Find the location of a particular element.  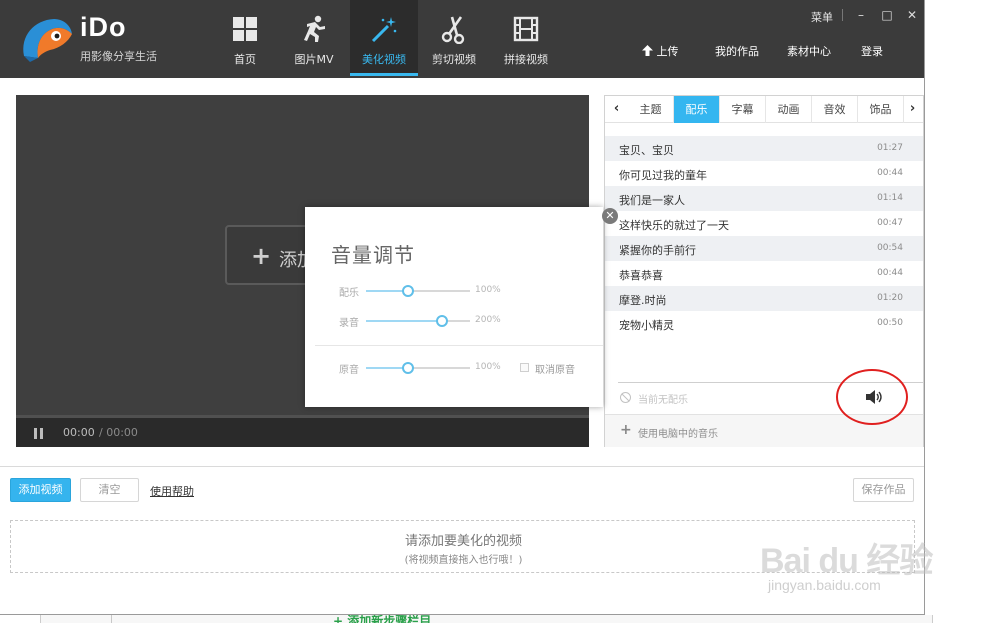

panel-tabs: ‹ 主题 配乐 字幕 动画 音效 饰品 › is located at coordinates (764, 109).